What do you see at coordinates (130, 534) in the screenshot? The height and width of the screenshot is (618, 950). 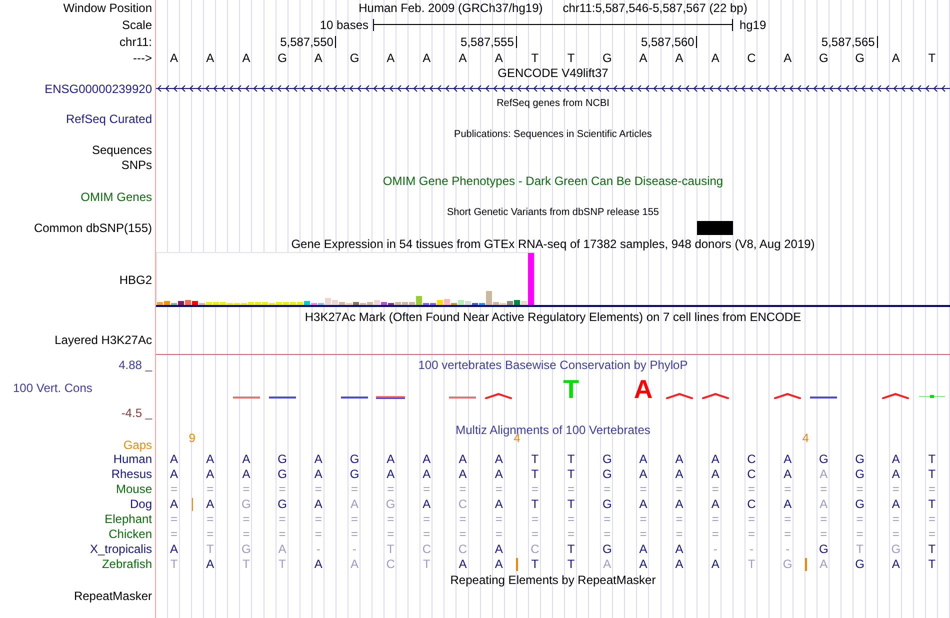 I see `species-label: Chicken` at bounding box center [130, 534].